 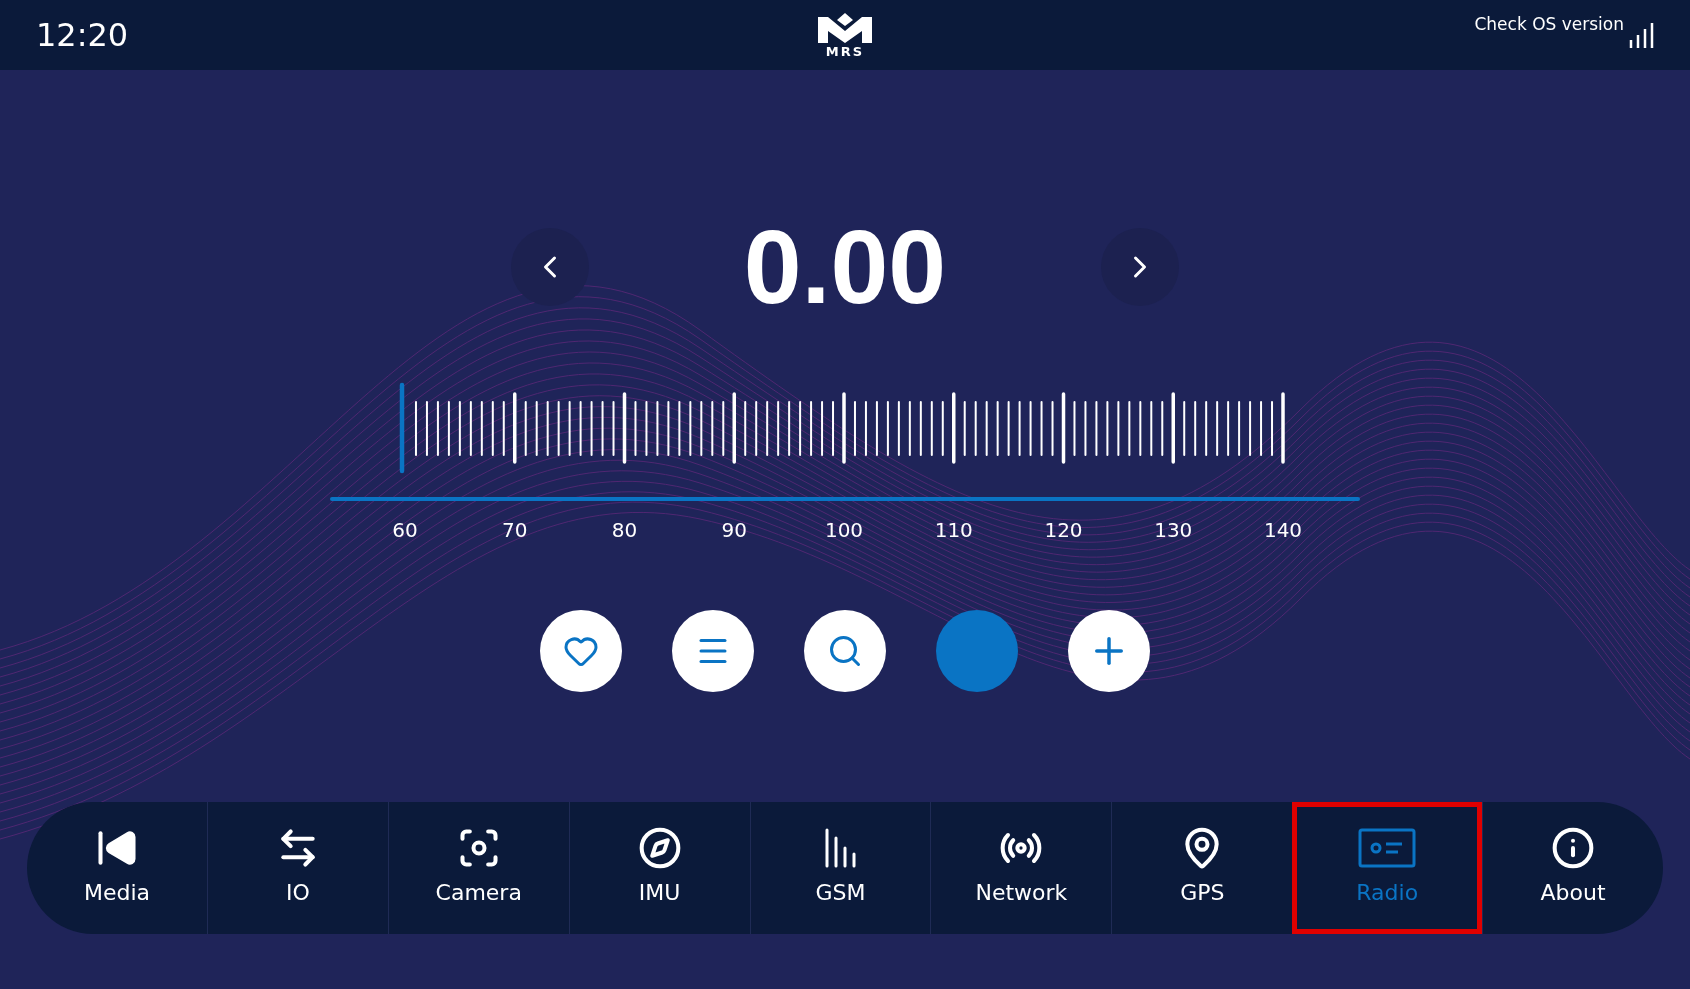 I want to click on nav-tab: Media, so click(x=117, y=867).